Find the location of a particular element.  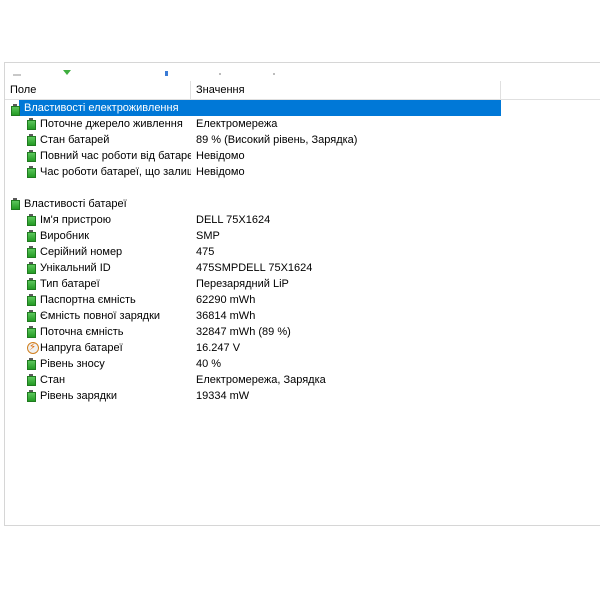

field-label: Поточна ємність is located at coordinates (82, 332).